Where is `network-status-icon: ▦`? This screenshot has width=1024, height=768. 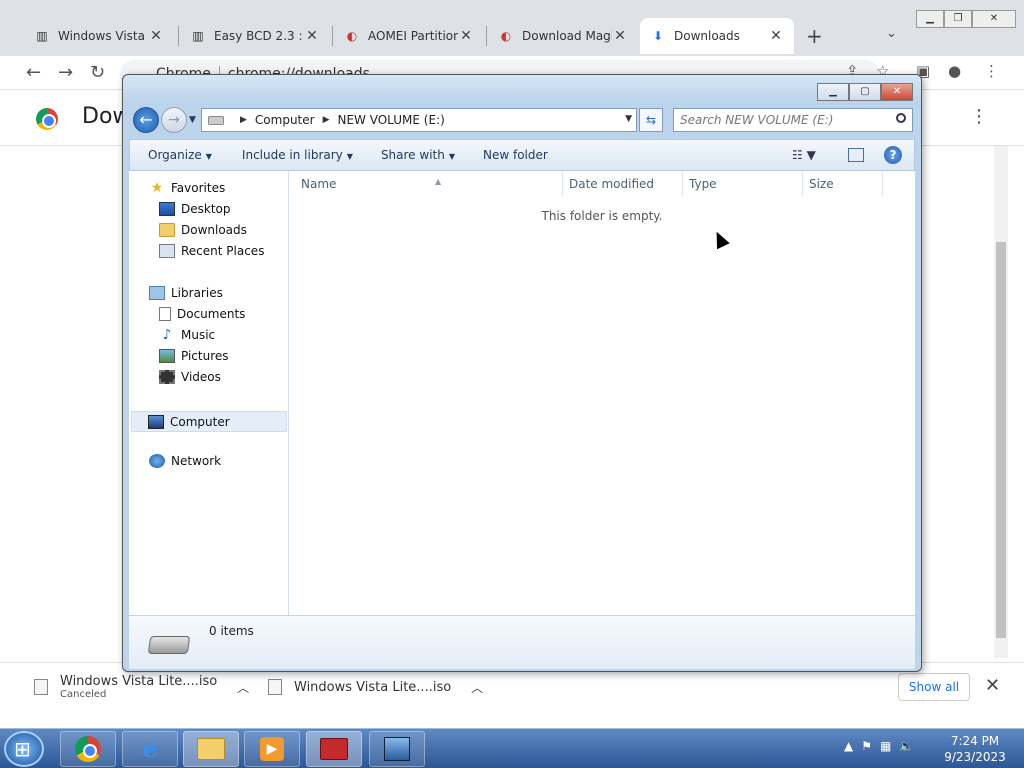 network-status-icon: ▦ is located at coordinates (885, 746).